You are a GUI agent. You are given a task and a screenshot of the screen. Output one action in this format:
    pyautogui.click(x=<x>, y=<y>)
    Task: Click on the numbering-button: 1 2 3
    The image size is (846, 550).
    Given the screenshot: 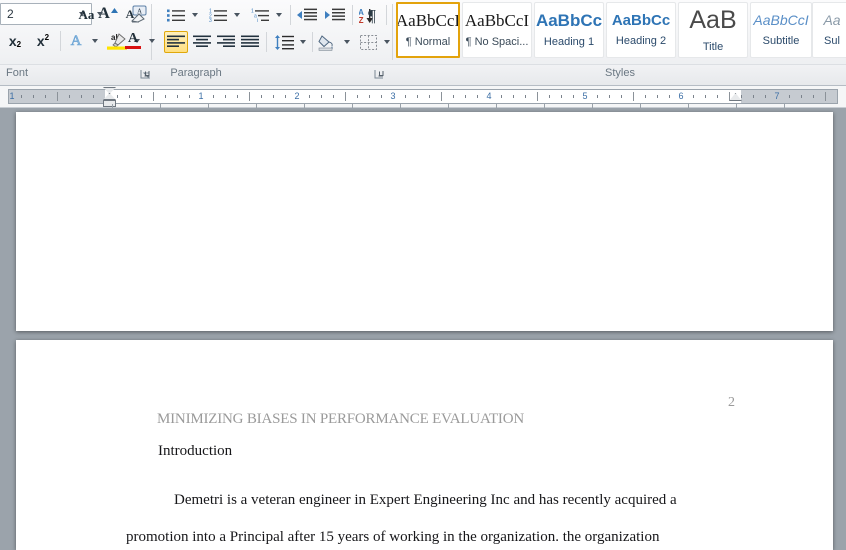 What is the action you would take?
    pyautogui.click(x=218, y=15)
    